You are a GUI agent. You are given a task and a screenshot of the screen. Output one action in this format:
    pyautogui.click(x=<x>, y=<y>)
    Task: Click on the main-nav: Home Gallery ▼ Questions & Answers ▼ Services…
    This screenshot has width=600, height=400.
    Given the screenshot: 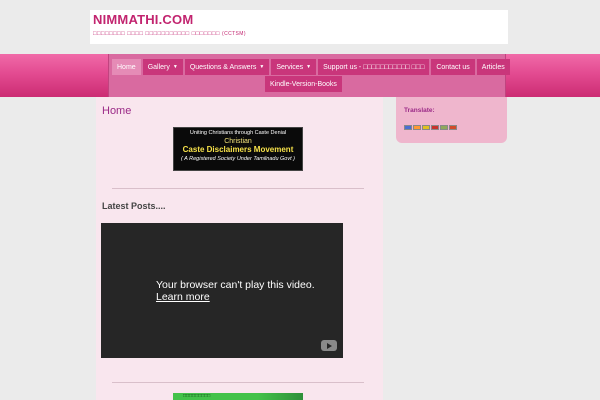 What is the action you would take?
    pyautogui.click(x=309, y=75)
    